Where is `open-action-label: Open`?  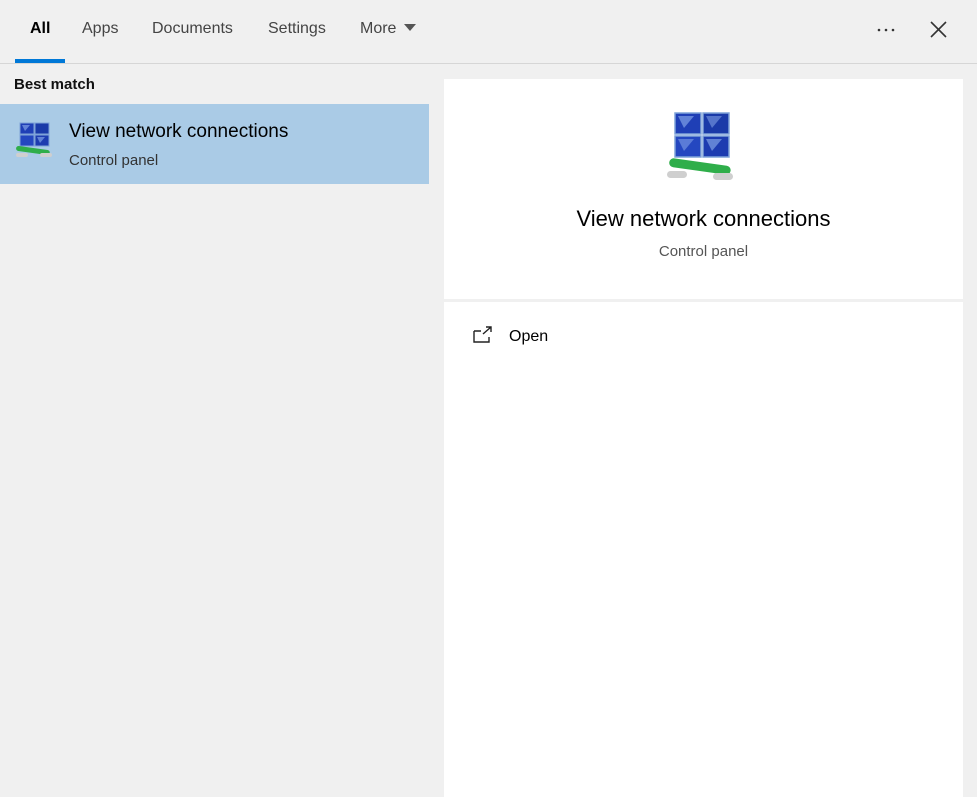
open-action-label: Open is located at coordinates (529, 336).